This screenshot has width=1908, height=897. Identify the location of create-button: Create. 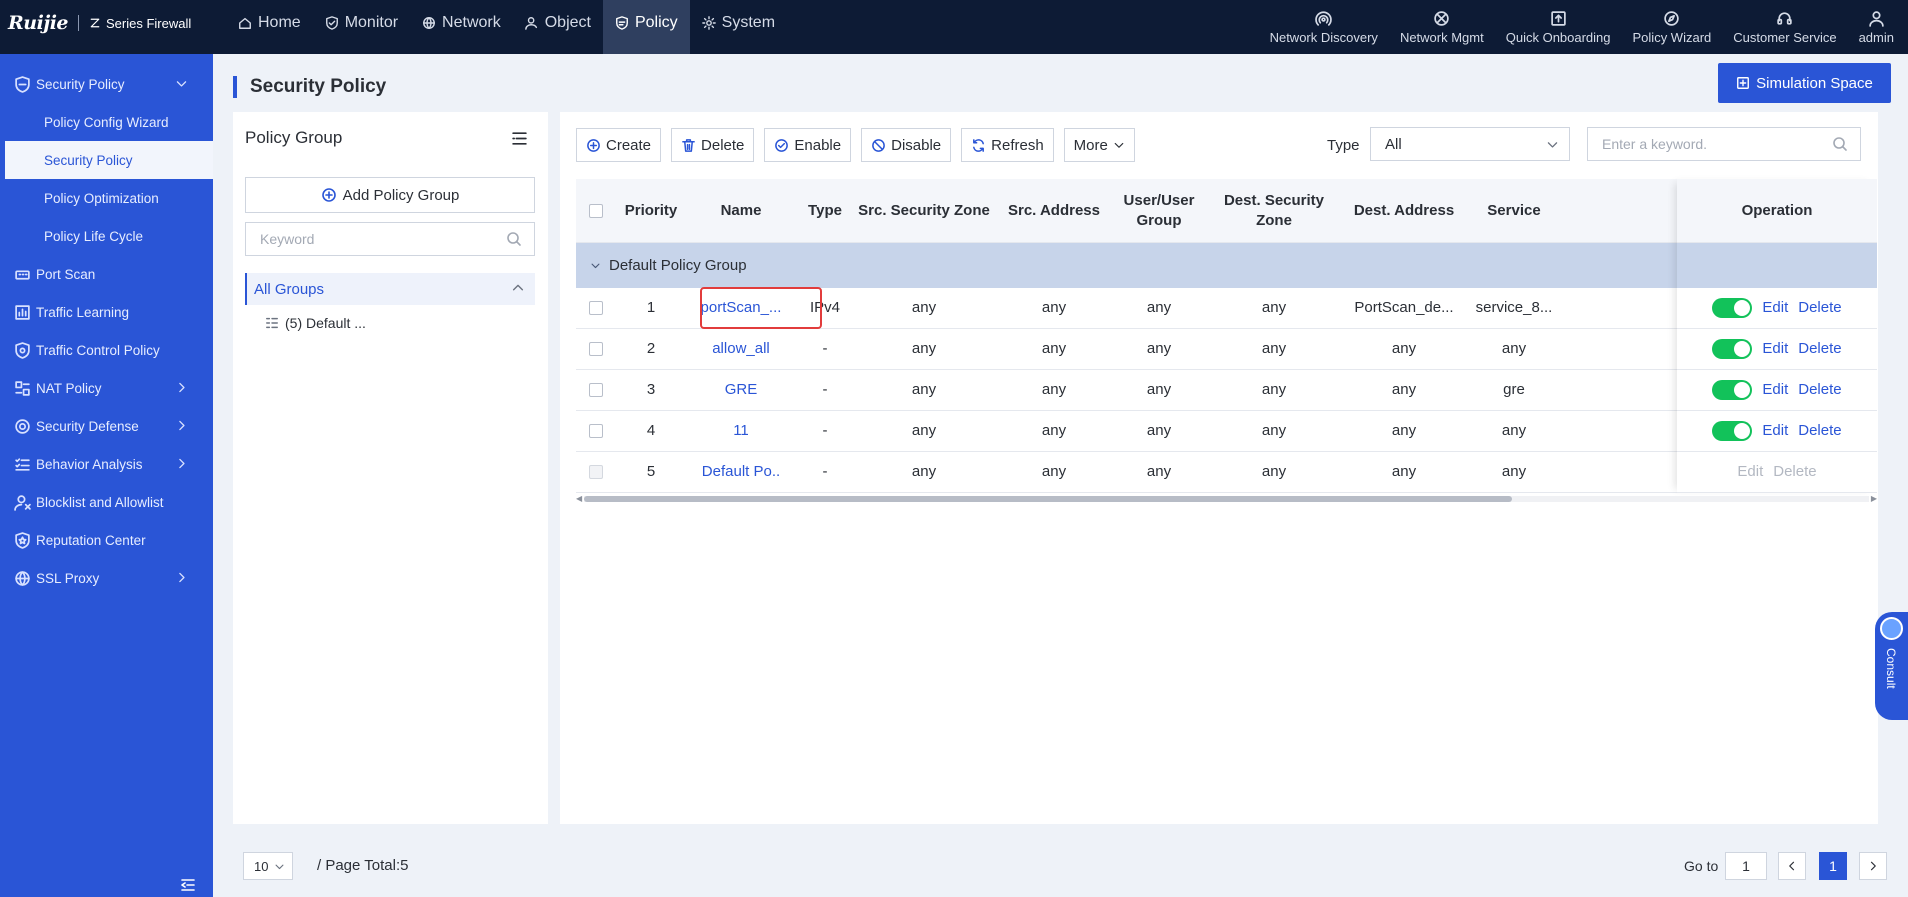
(619, 145).